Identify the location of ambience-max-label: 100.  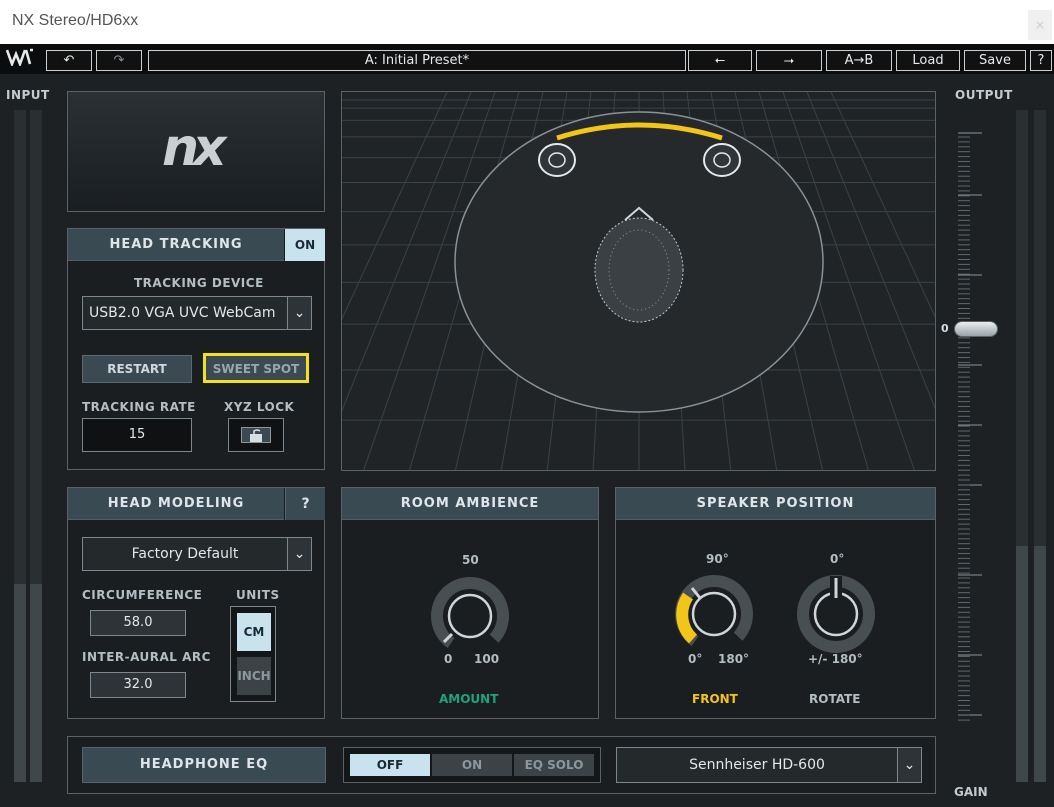
(487, 659).